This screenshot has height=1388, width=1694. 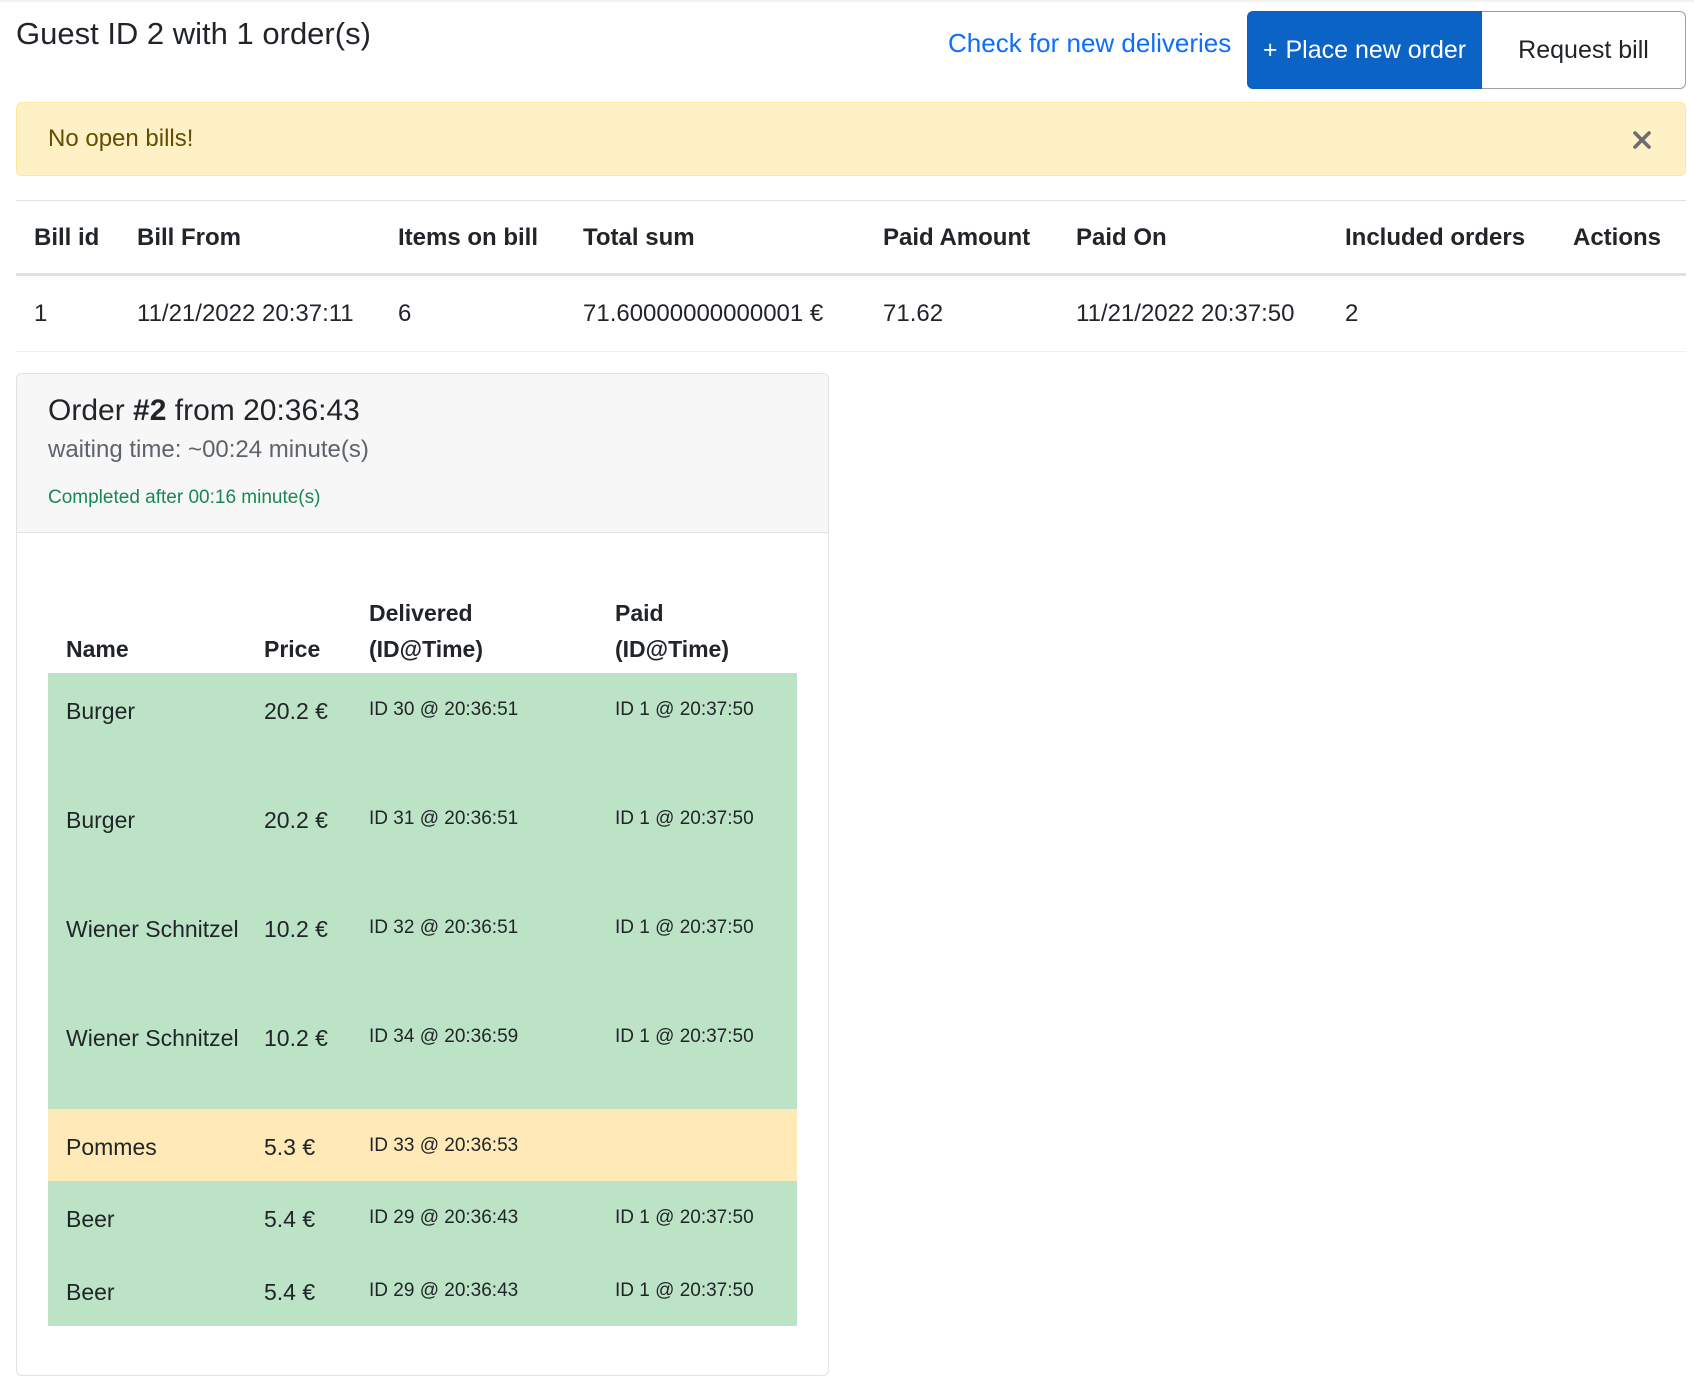 What do you see at coordinates (468, 237) in the screenshot?
I see `col-items: Items on bill` at bounding box center [468, 237].